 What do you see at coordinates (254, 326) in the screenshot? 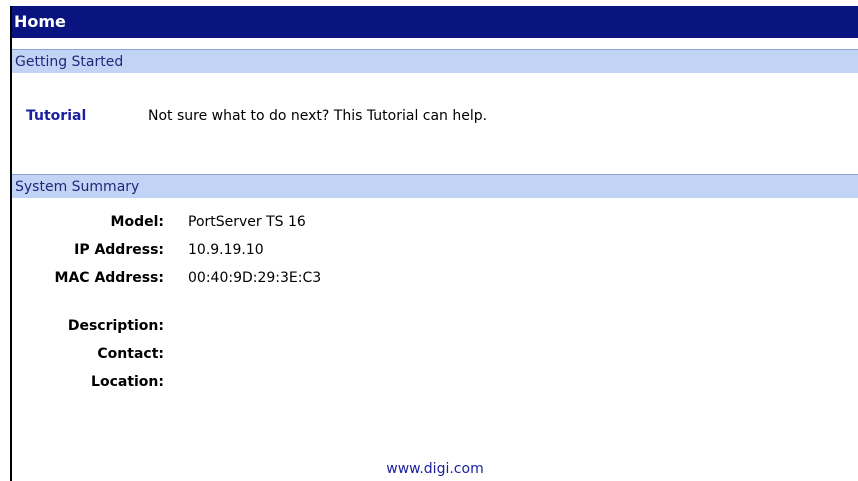
I see `description-value` at bounding box center [254, 326].